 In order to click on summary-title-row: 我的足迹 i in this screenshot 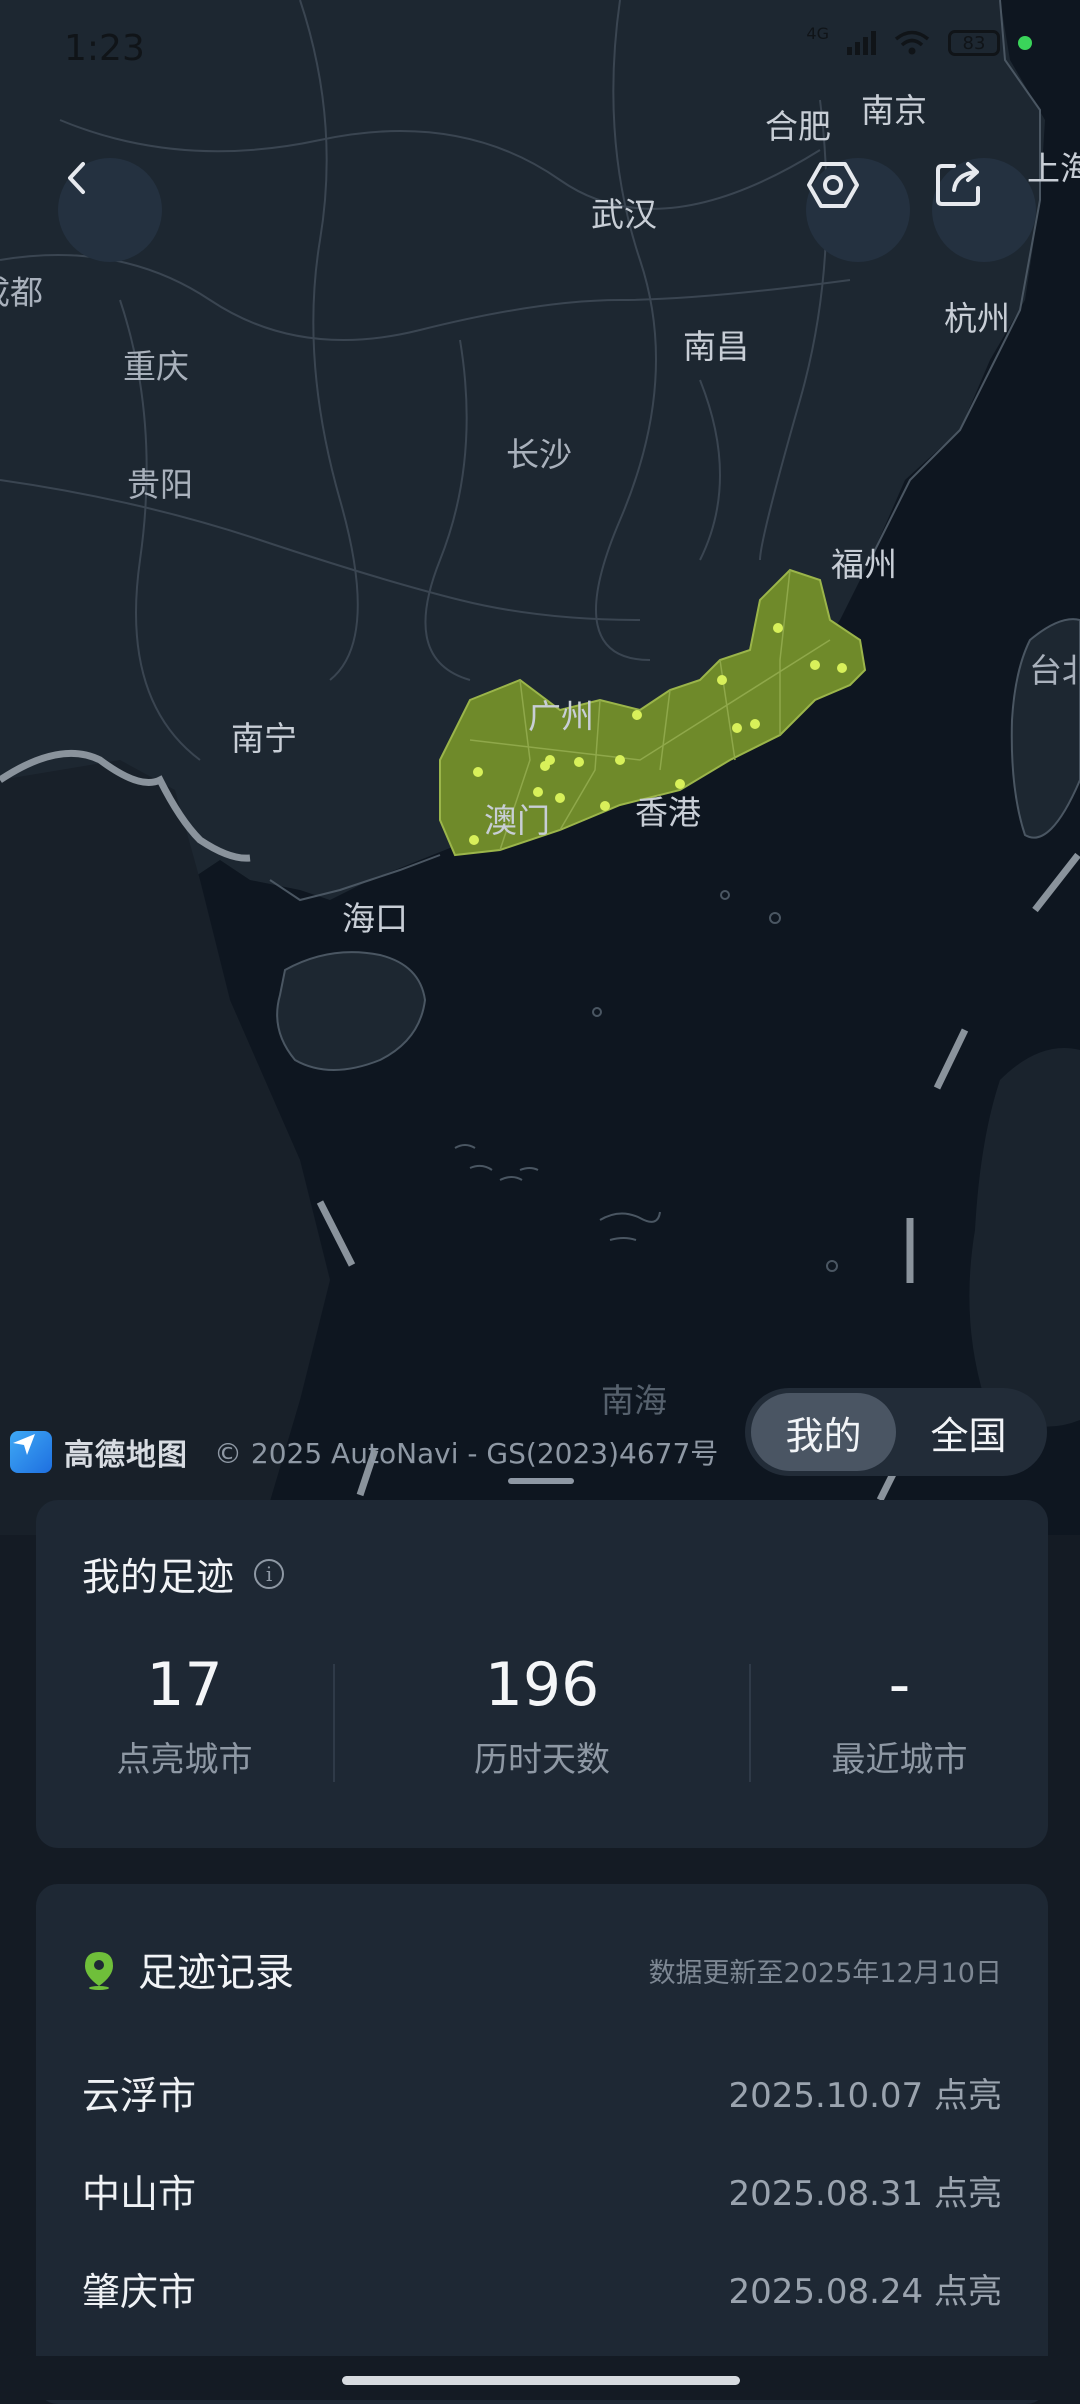, I will do `click(183, 1573)`.